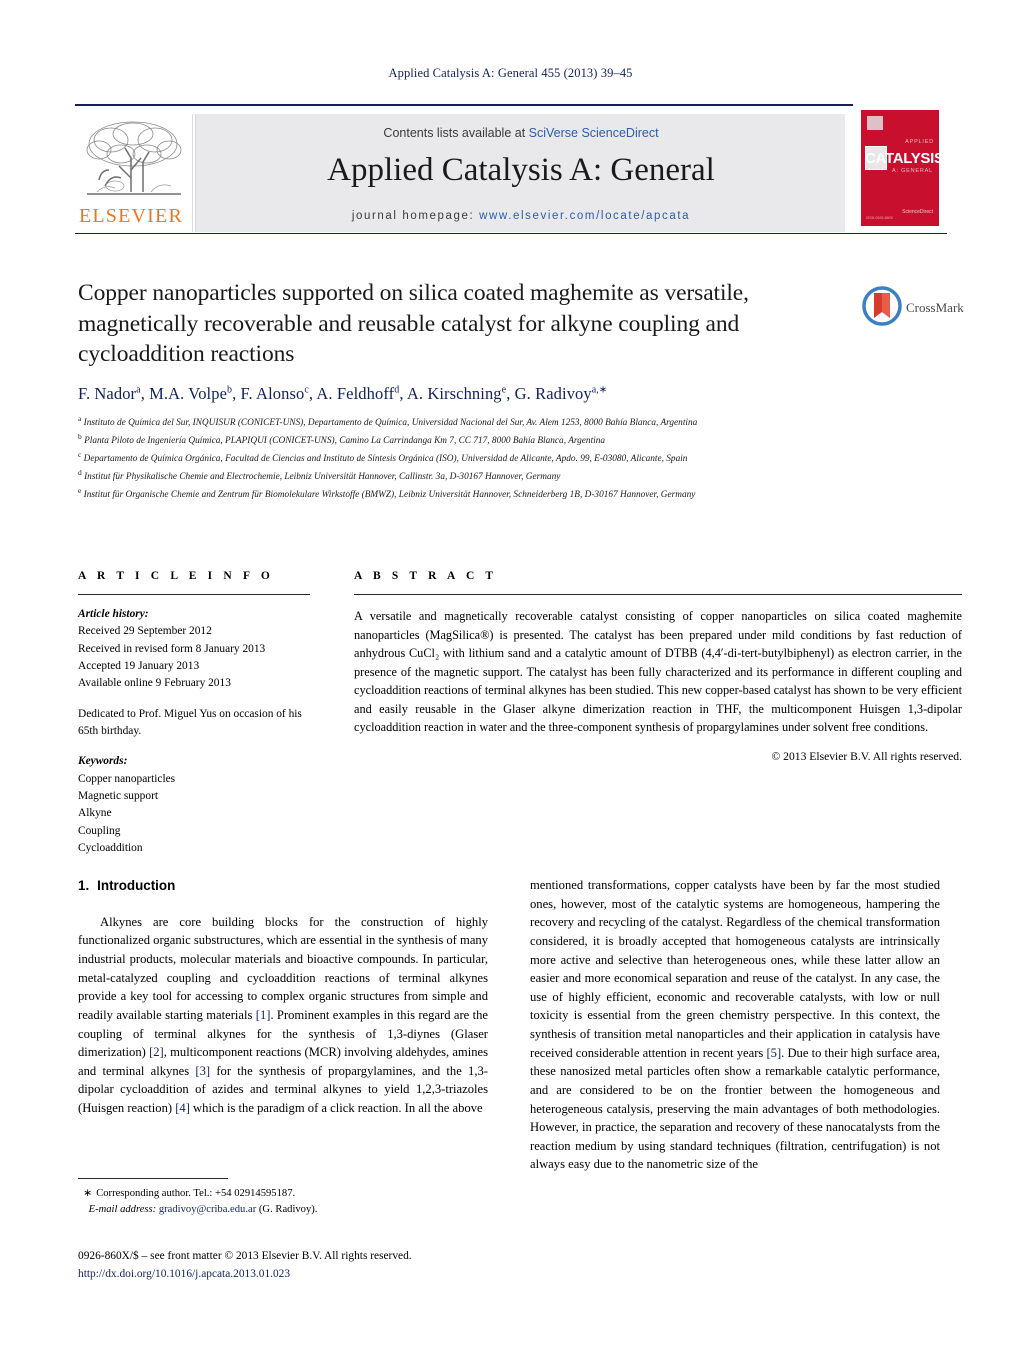 The height and width of the screenshot is (1351, 1021). Describe the element at coordinates (594, 133) in the screenshot. I see `sciencedirect-link: SciVerse ScienceDirect` at that location.